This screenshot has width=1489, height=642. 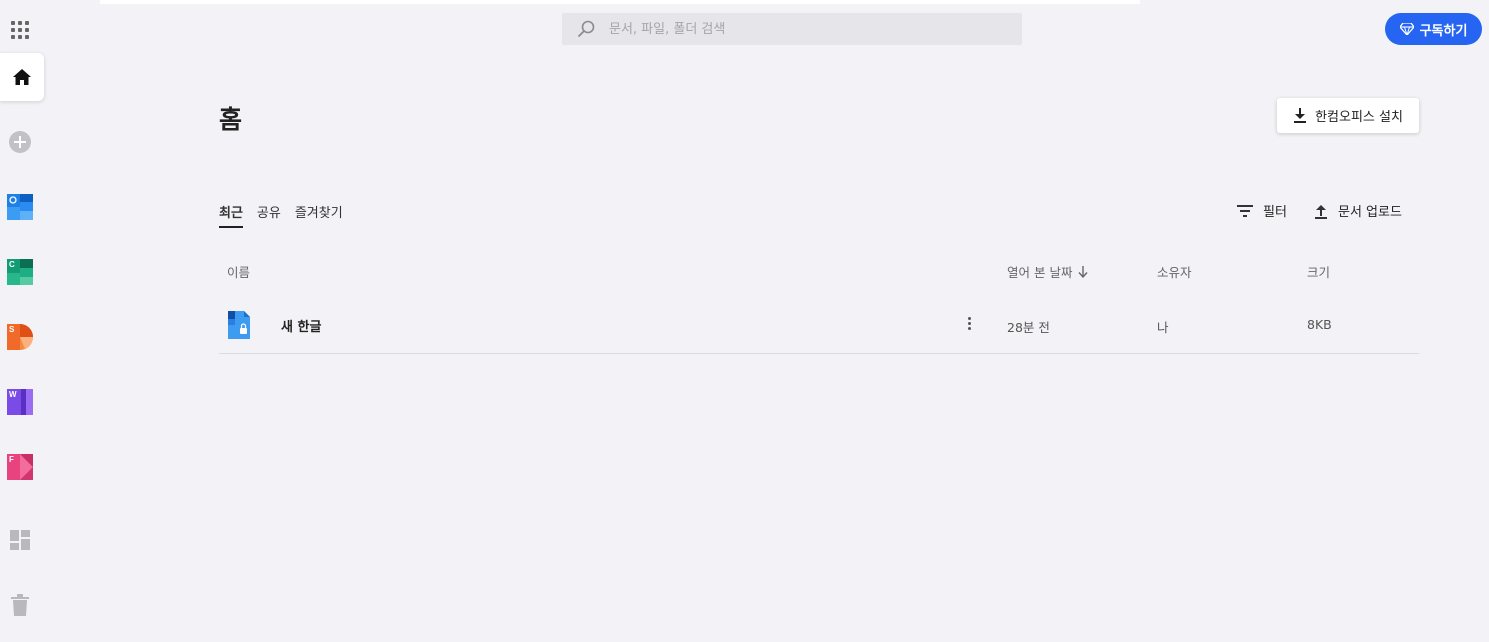 I want to click on column-header-size: 크기, so click(x=1318, y=271).